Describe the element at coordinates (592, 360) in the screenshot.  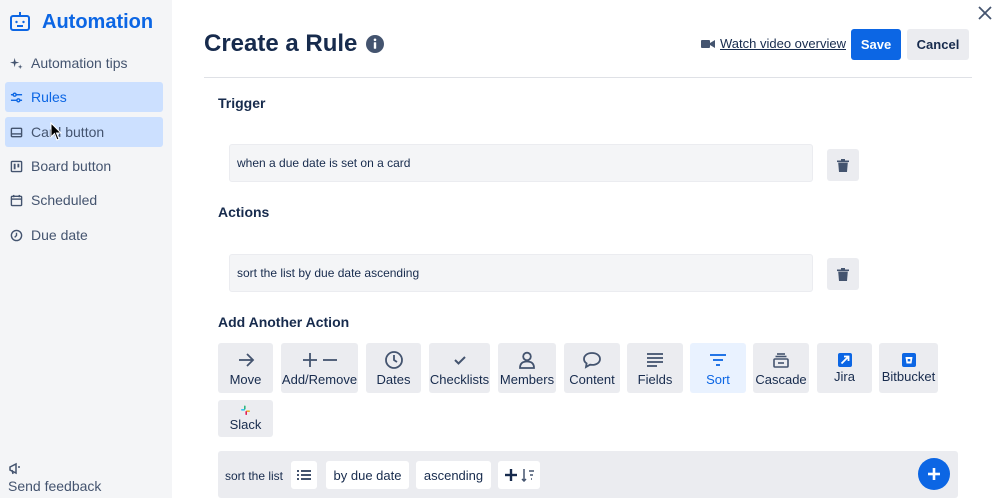
I see `comment-icon` at that location.